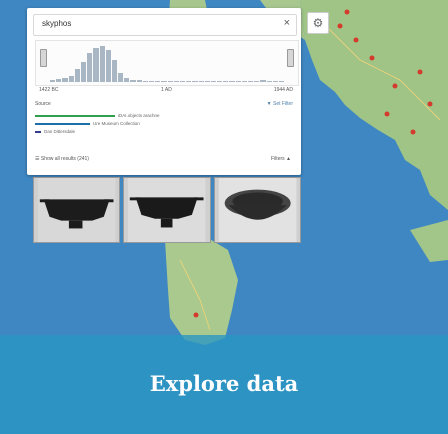 This screenshot has height=434, width=448. Describe the element at coordinates (139, 115) in the screenshot. I see `source-label: iDAI.objects arachne` at that location.